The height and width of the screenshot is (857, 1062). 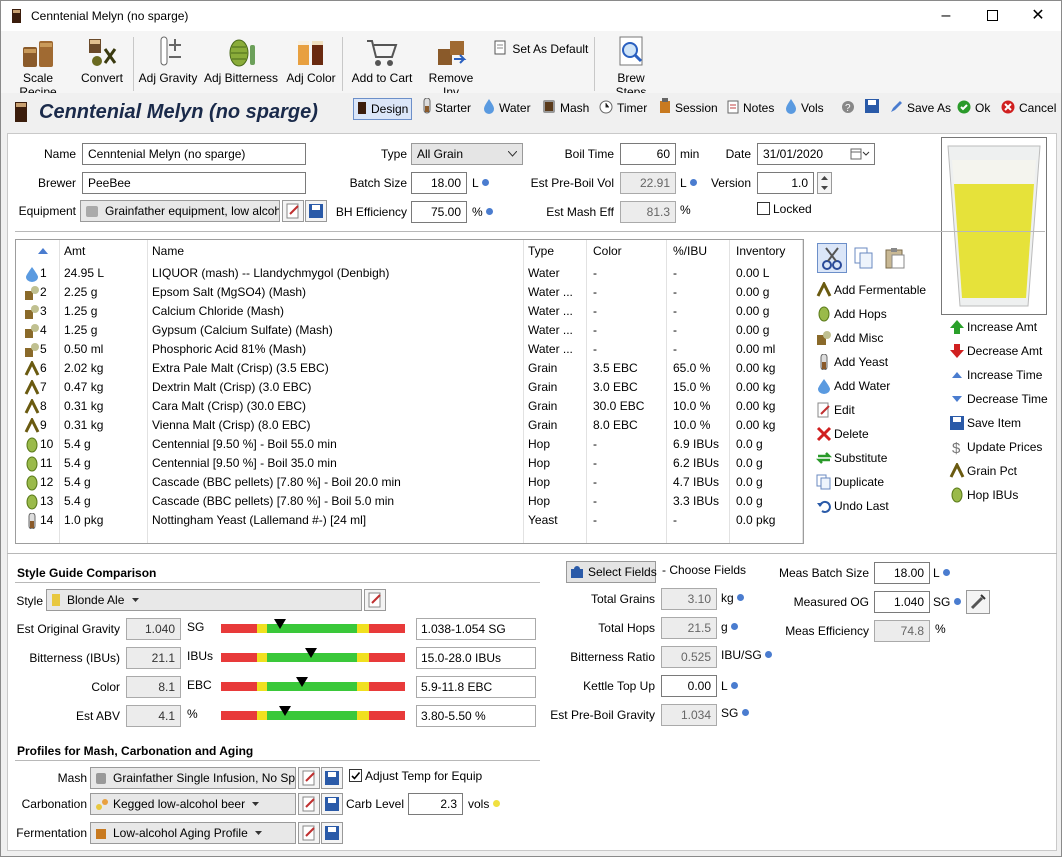 I want to click on boil-time-input: 60, so click(x=648, y=154).